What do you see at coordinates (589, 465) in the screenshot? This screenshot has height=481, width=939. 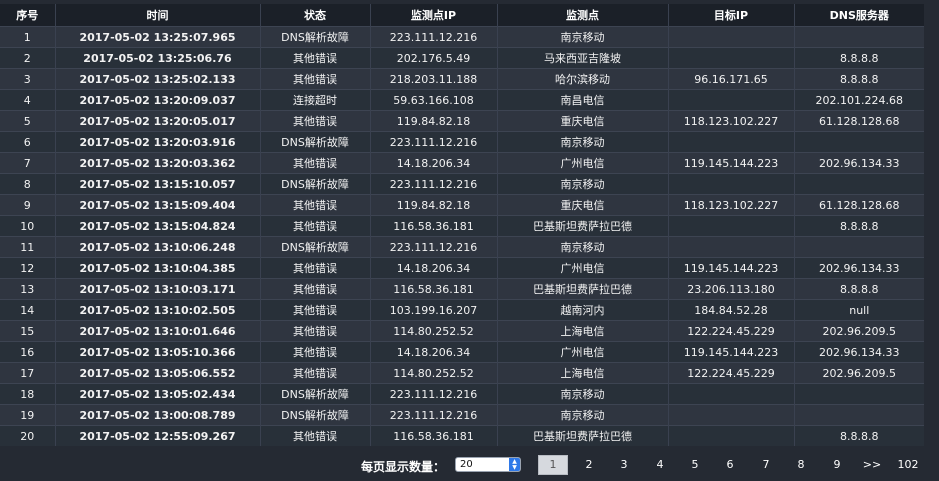 I see `page-button-2: 2` at bounding box center [589, 465].